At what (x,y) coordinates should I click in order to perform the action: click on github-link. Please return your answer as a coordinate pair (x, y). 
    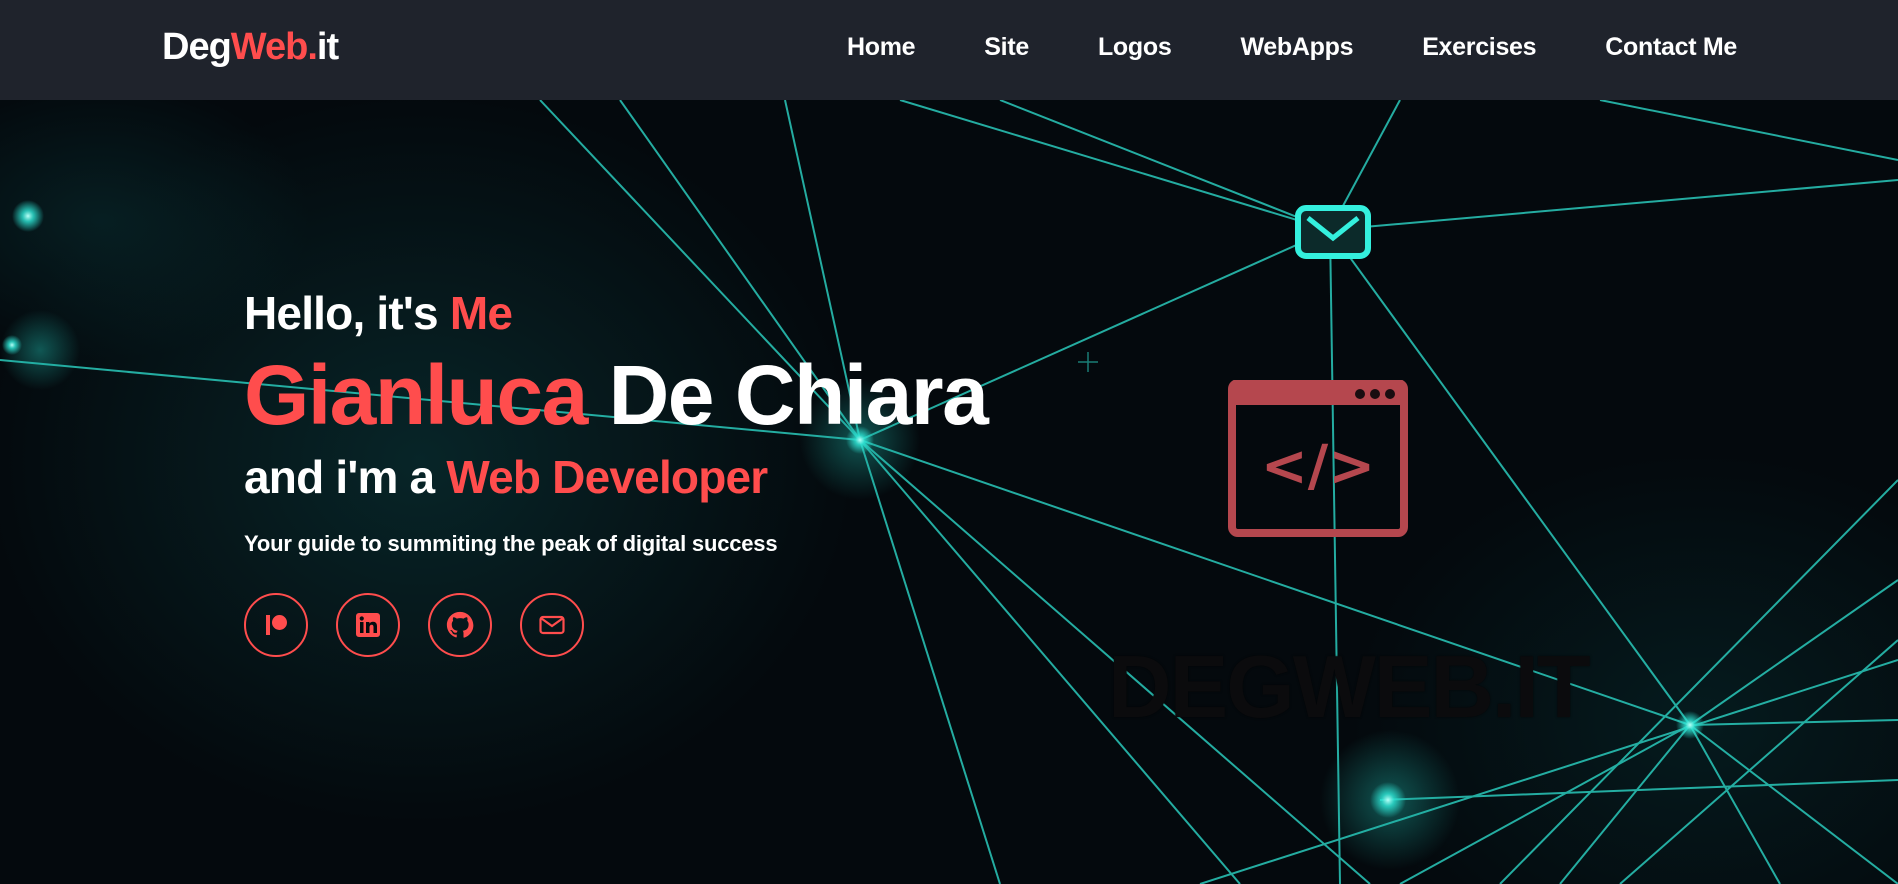
    Looking at the image, I should click on (460, 625).